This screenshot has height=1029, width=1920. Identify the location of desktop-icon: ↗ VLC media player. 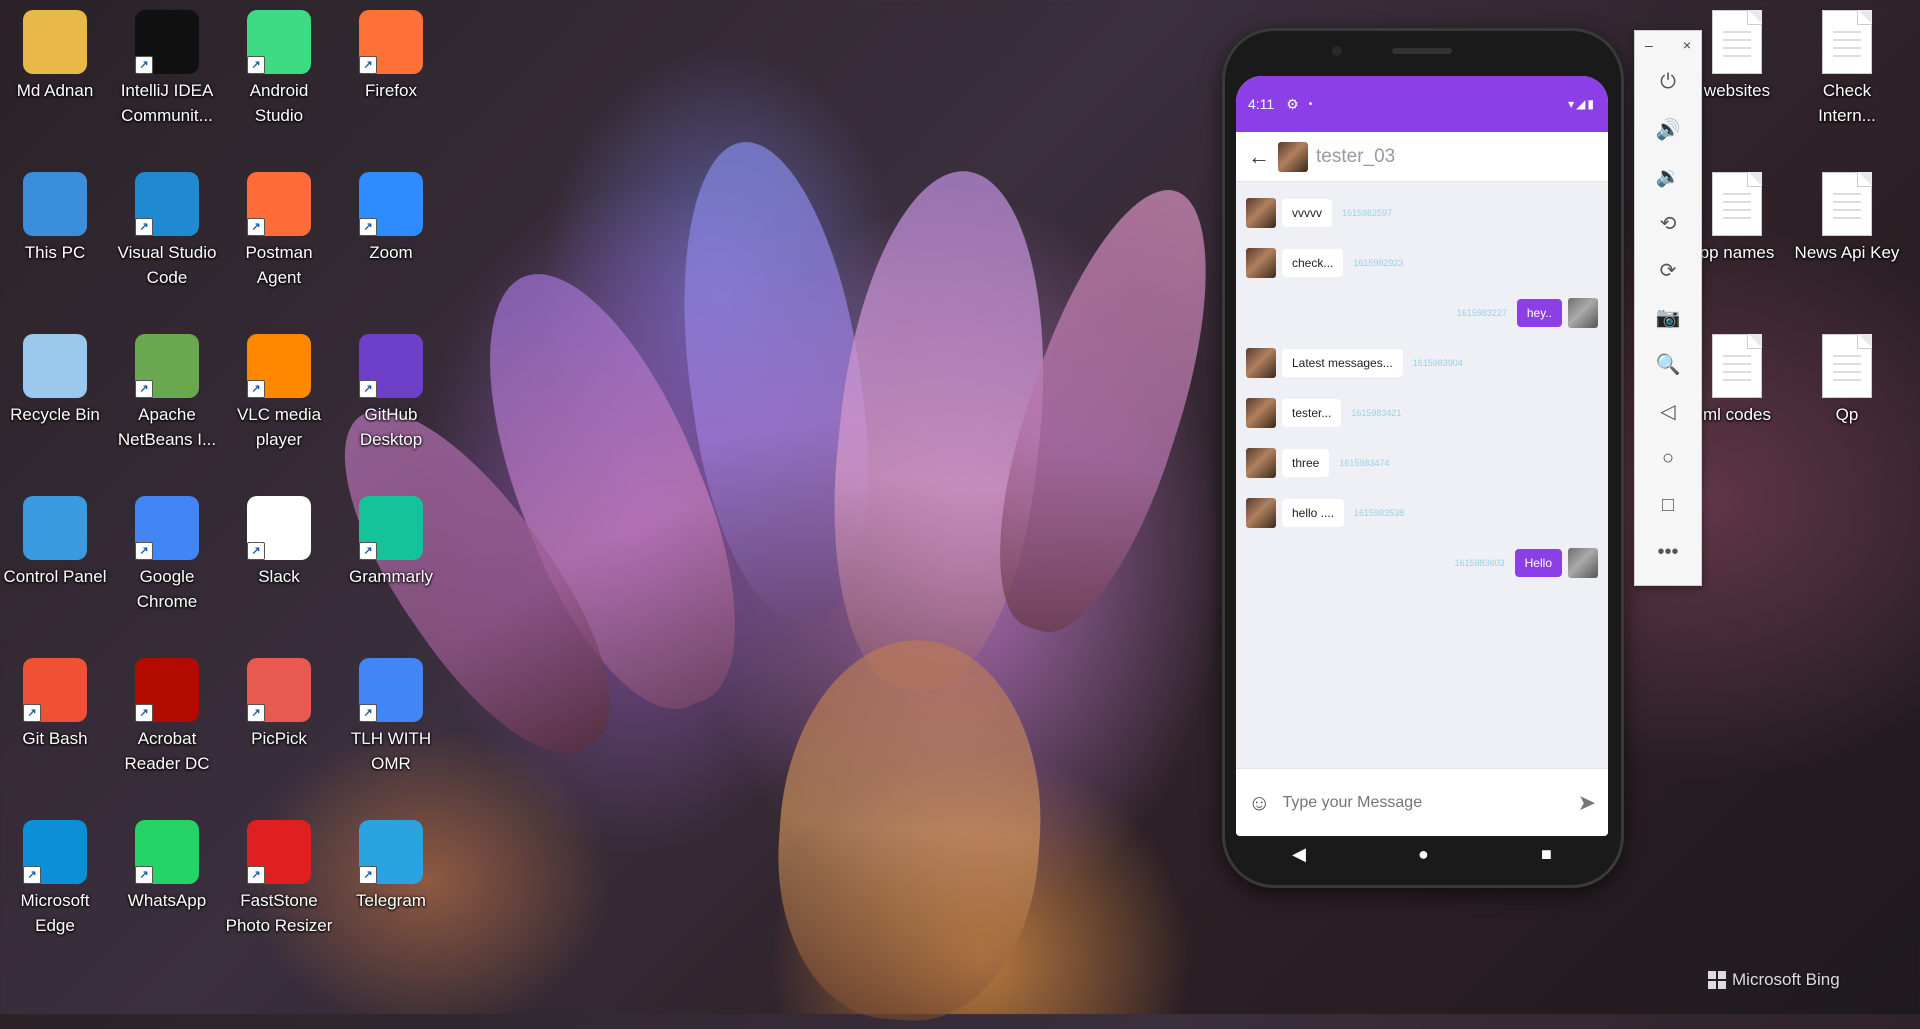
(279, 388).